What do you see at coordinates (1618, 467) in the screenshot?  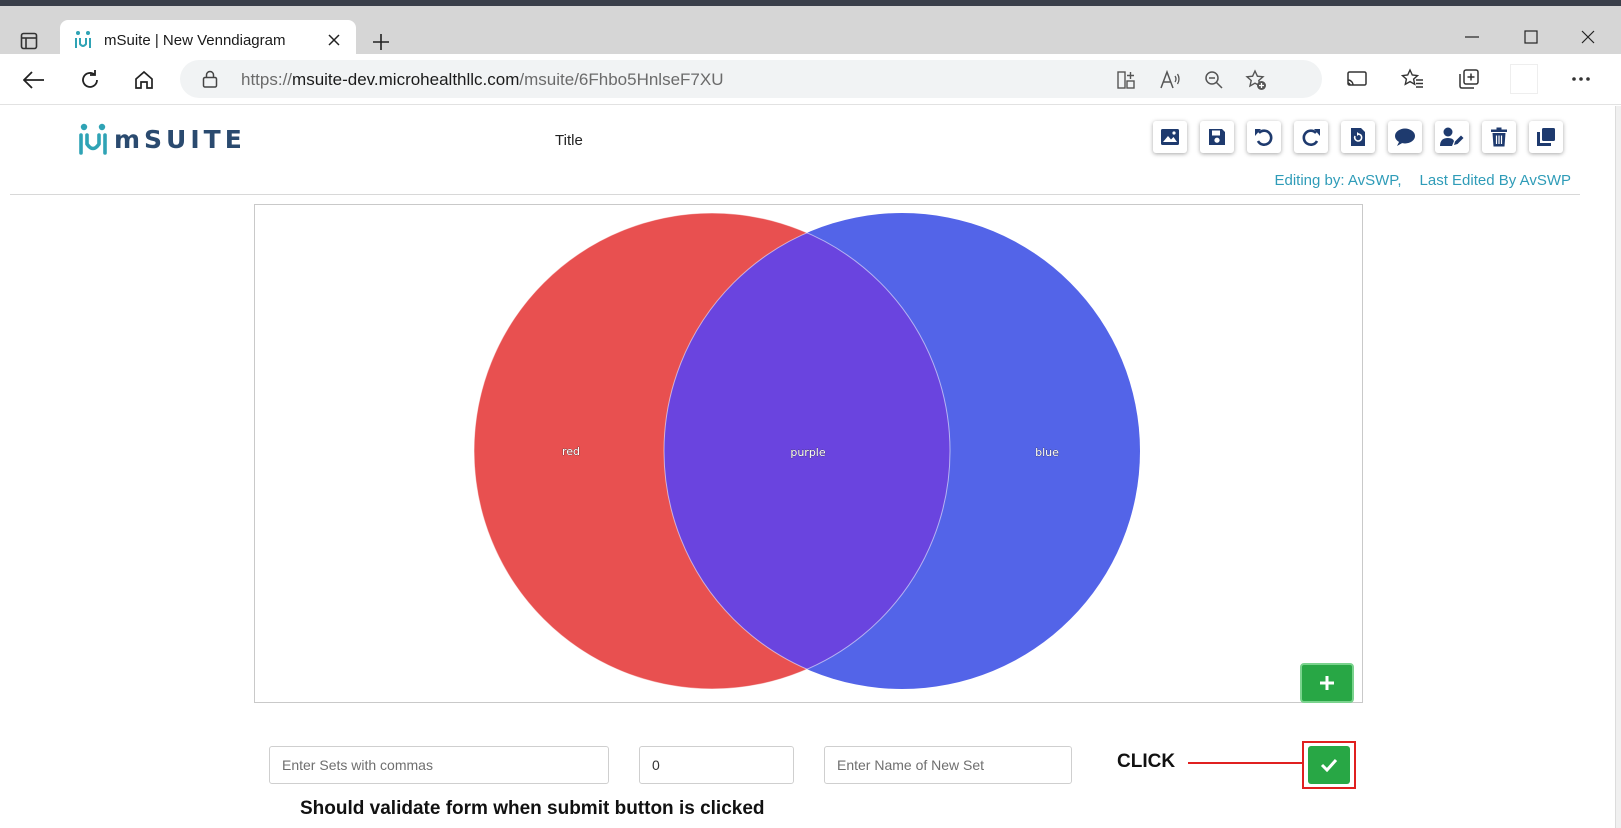 I see `sidebar-edge` at bounding box center [1618, 467].